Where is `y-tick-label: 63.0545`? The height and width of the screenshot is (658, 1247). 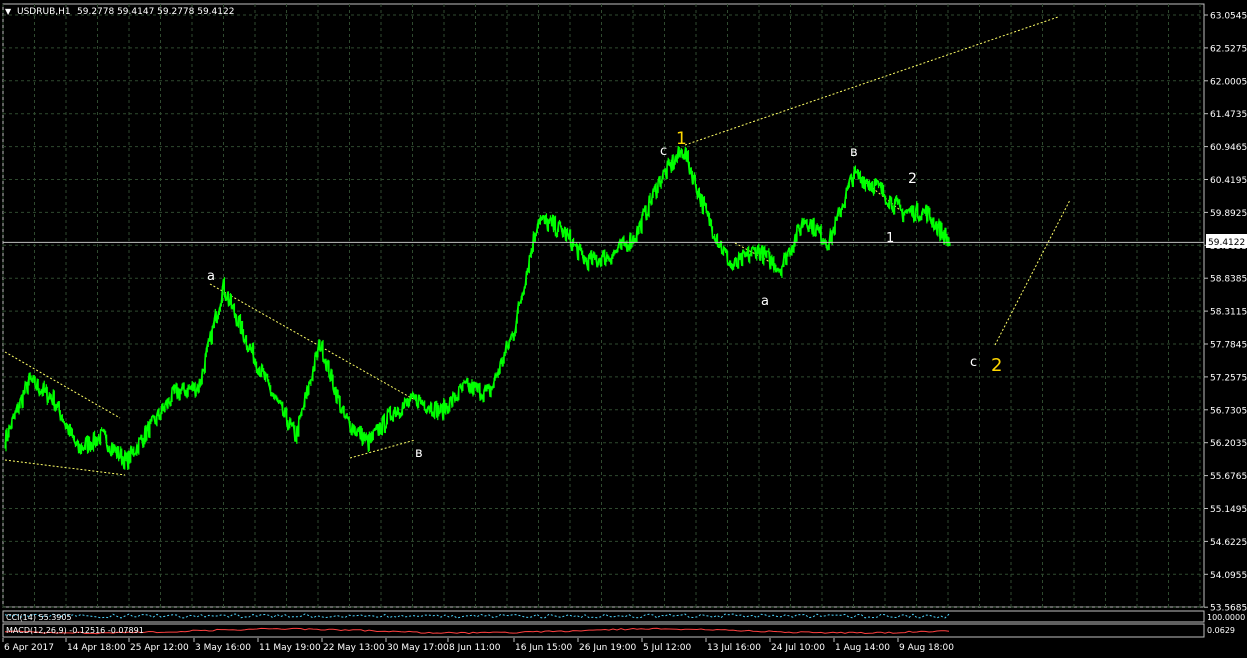 y-tick-label: 63.0545 is located at coordinates (1228, 17).